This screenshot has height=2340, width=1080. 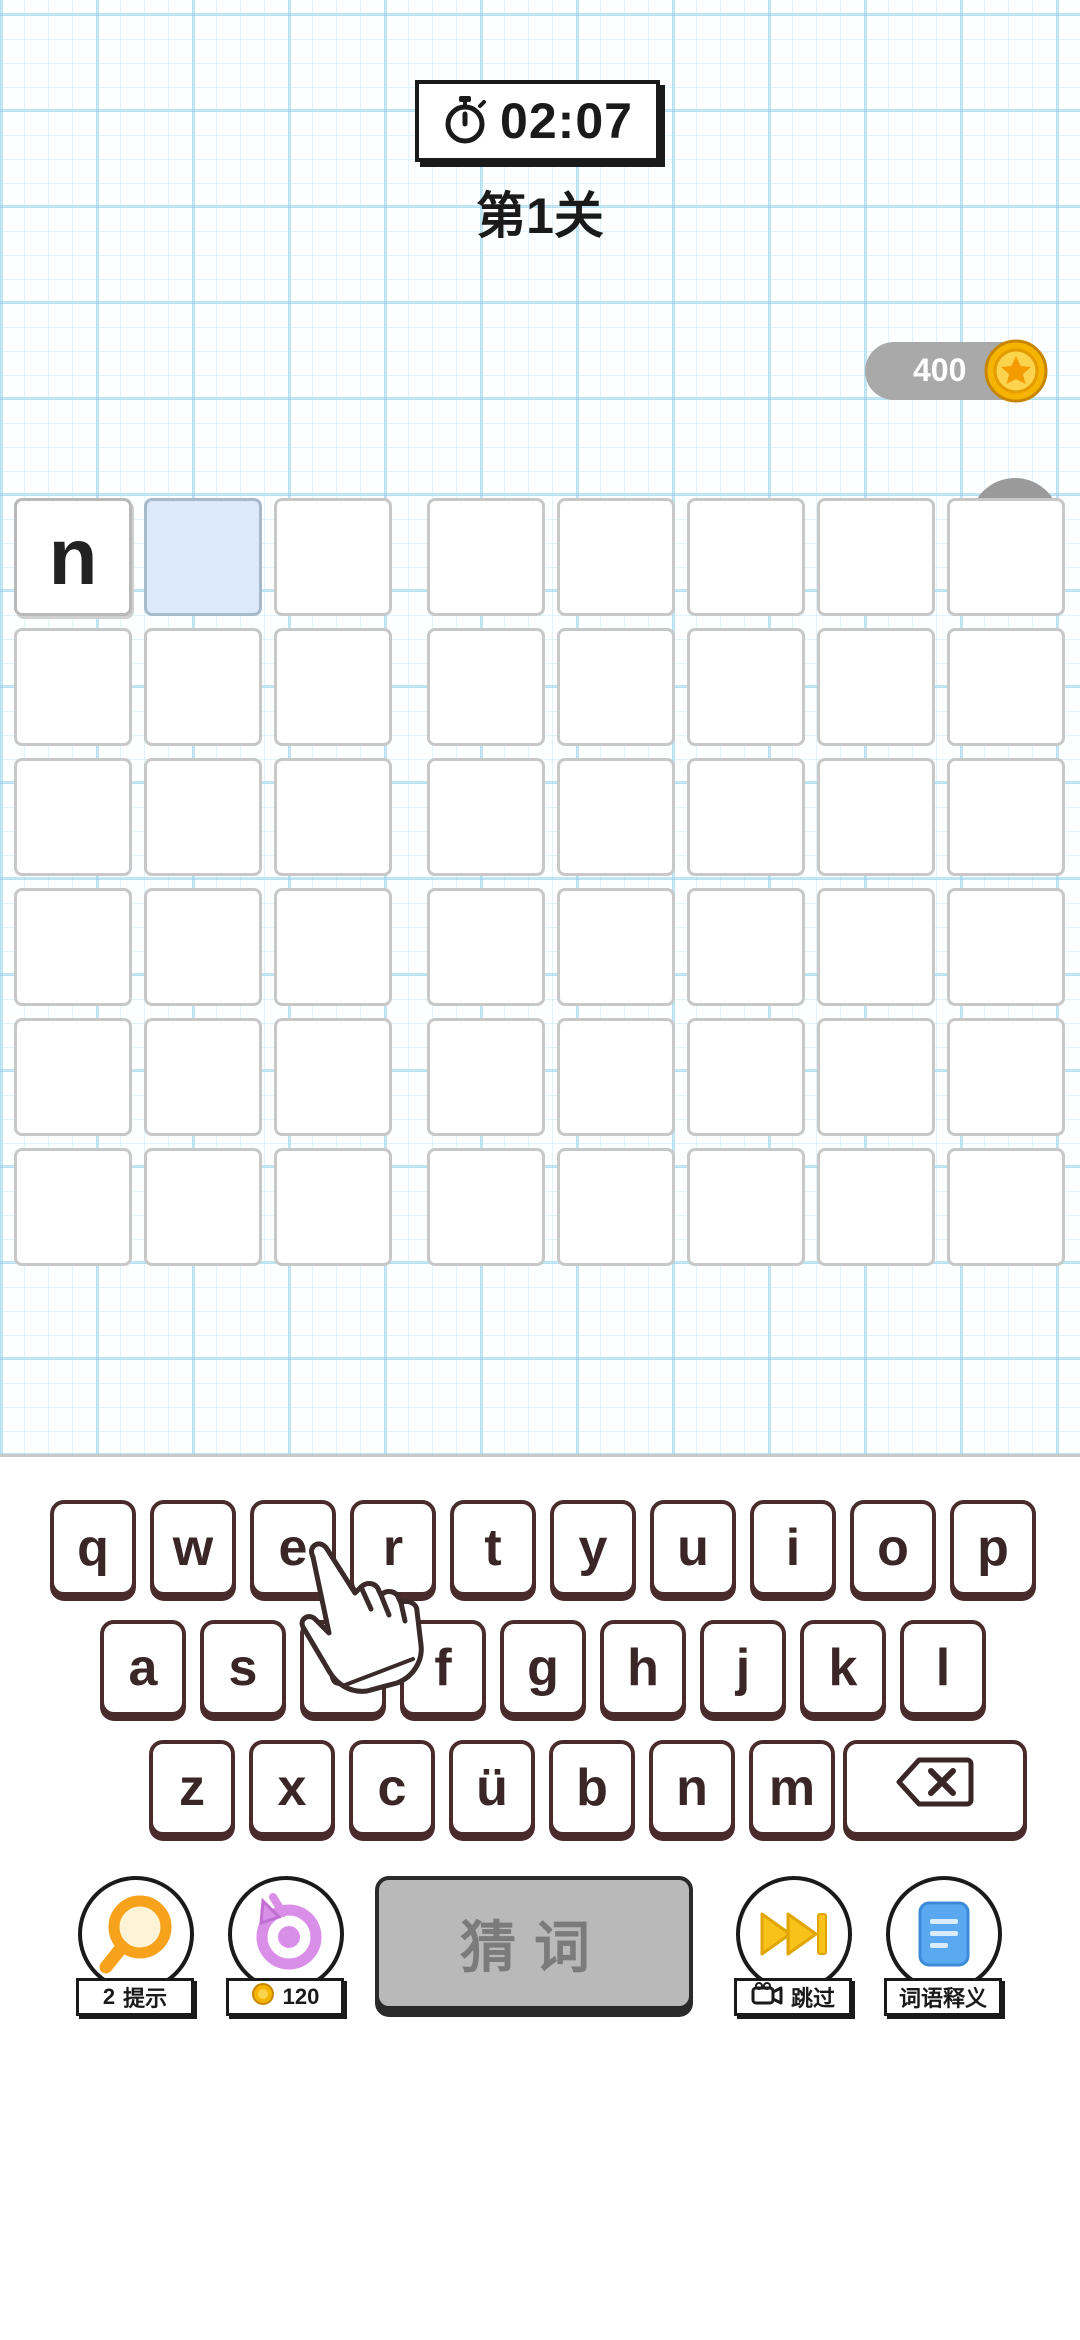 I want to click on refresh-swirl-icon, so click(x=286, y=1934).